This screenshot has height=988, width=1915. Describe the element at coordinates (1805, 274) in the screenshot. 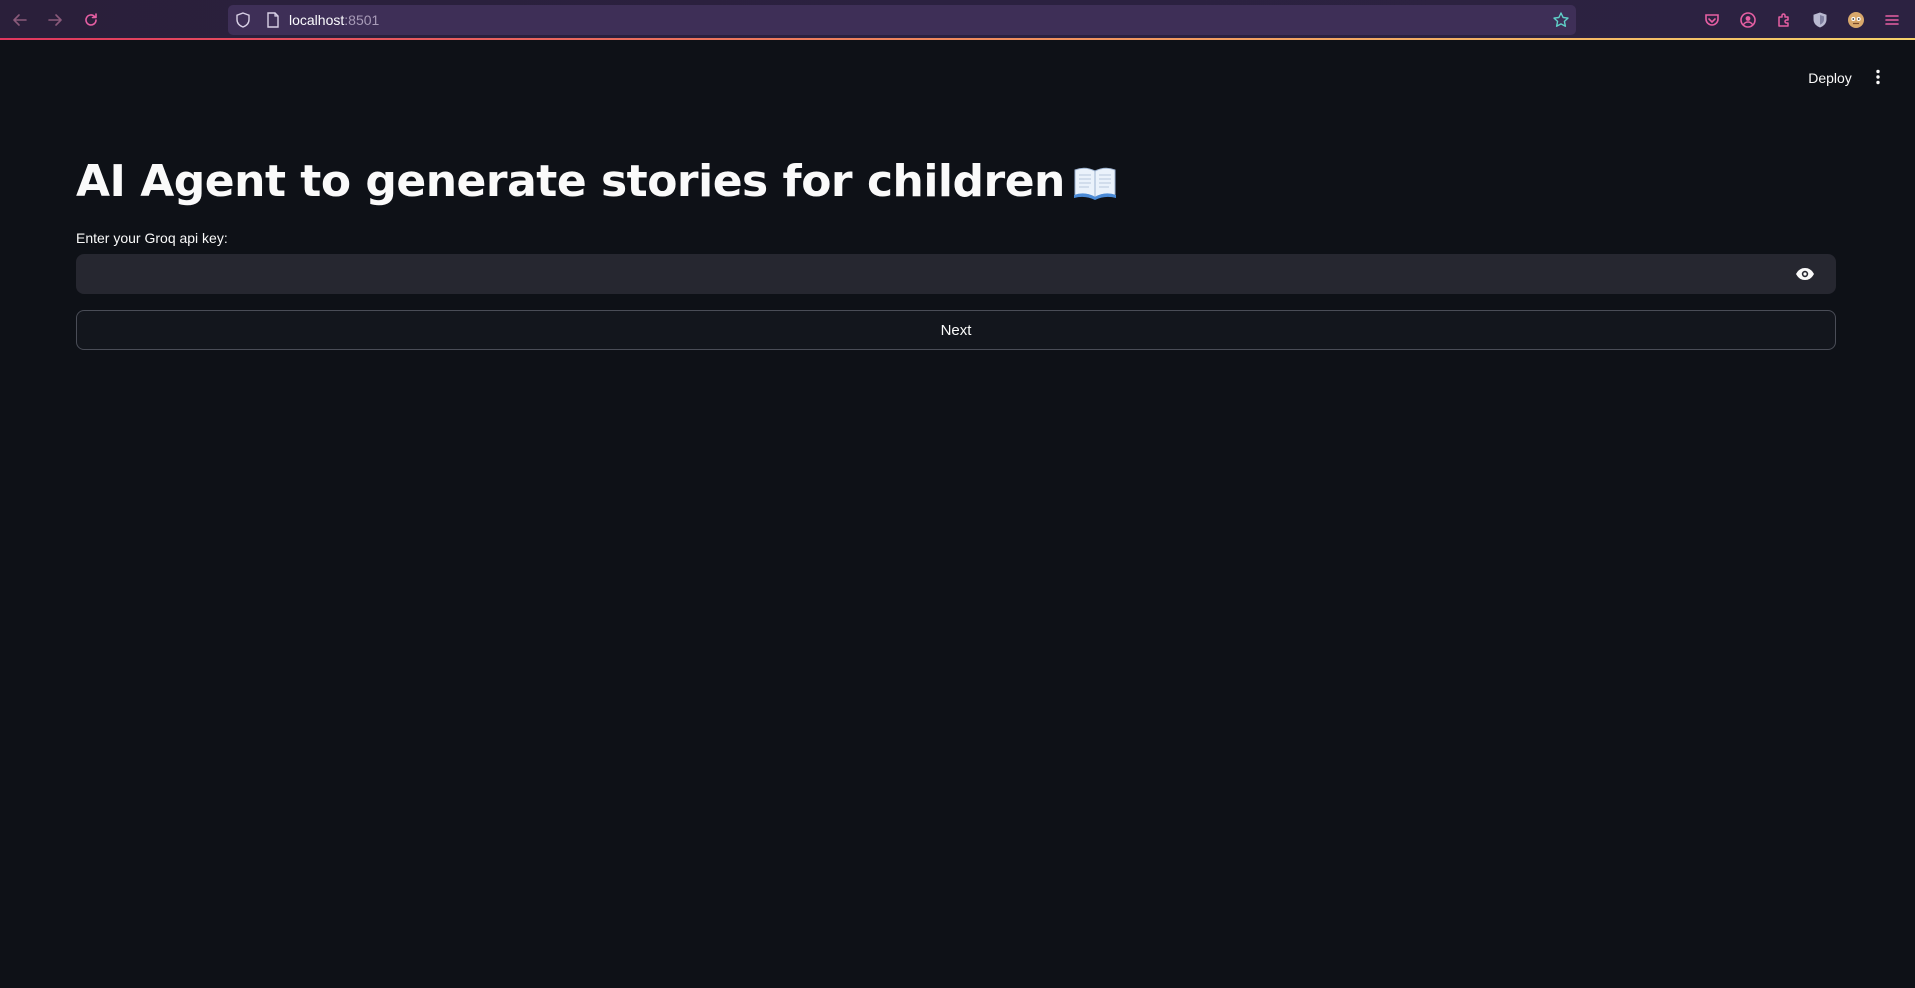

I see `eye-icon` at that location.